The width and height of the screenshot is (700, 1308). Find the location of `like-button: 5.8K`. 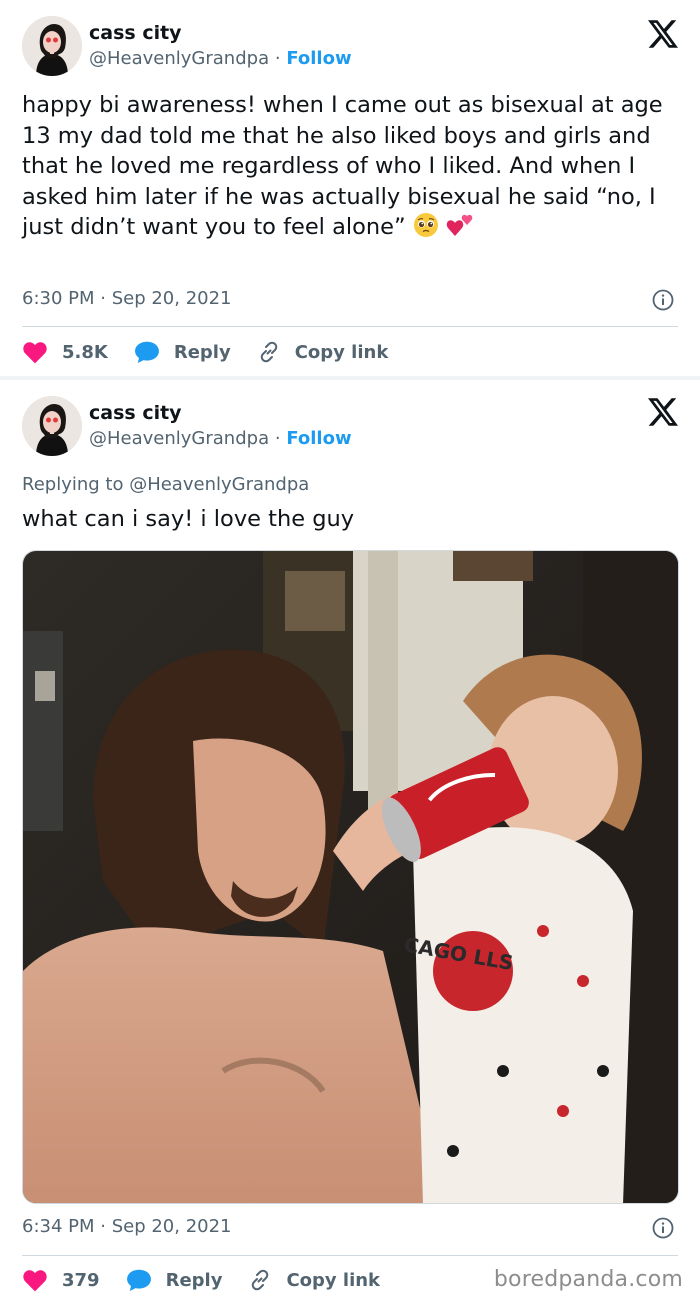

like-button: 5.8K is located at coordinates (65, 352).